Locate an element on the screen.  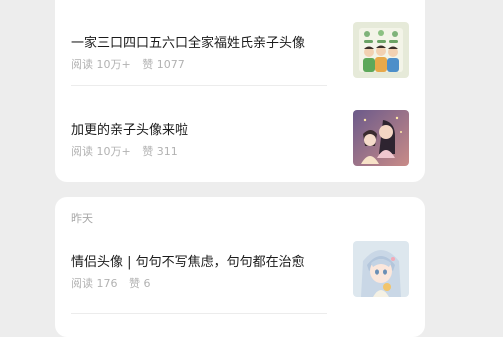
article-title: 情侣头像 | 句句不写焦虑，句句都在治愈 is located at coordinates (188, 262).